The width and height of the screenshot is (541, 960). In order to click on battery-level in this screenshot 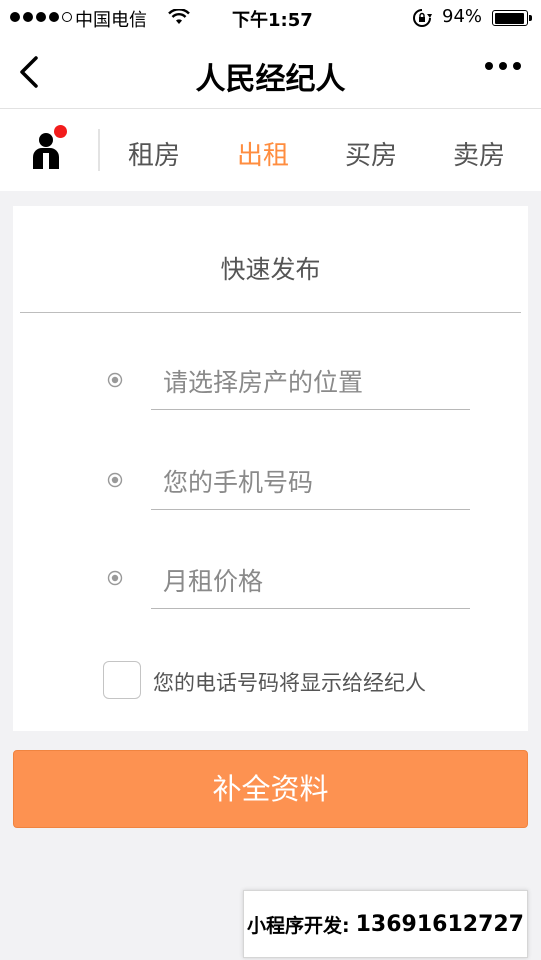, I will do `click(509, 18)`.